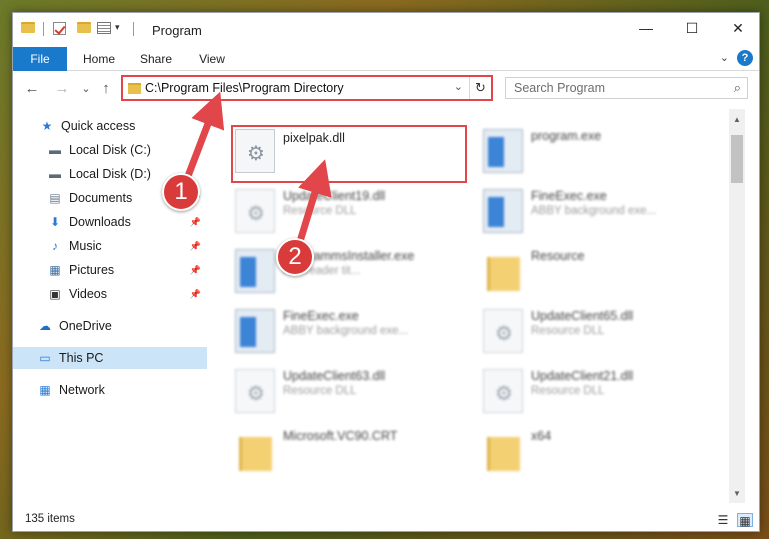 This screenshot has height=539, width=769. I want to click on sidebar-item-label: Videos, so click(88, 294).